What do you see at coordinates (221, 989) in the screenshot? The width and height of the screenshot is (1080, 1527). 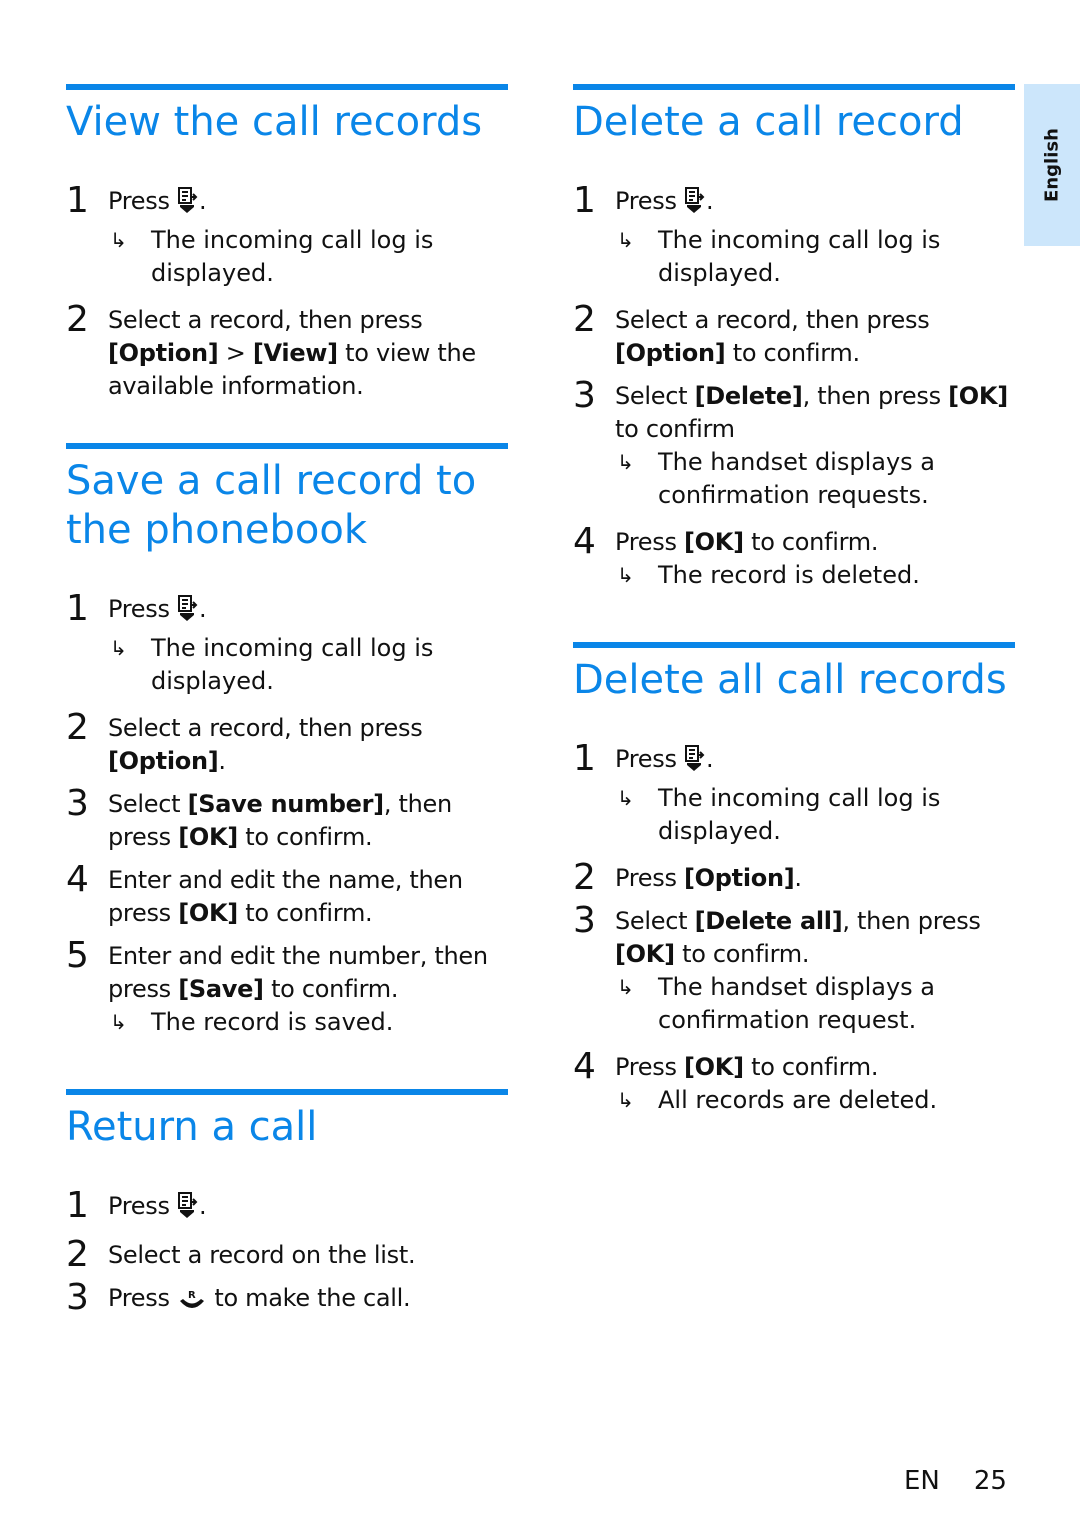 I see `menu-option: [Save]` at bounding box center [221, 989].